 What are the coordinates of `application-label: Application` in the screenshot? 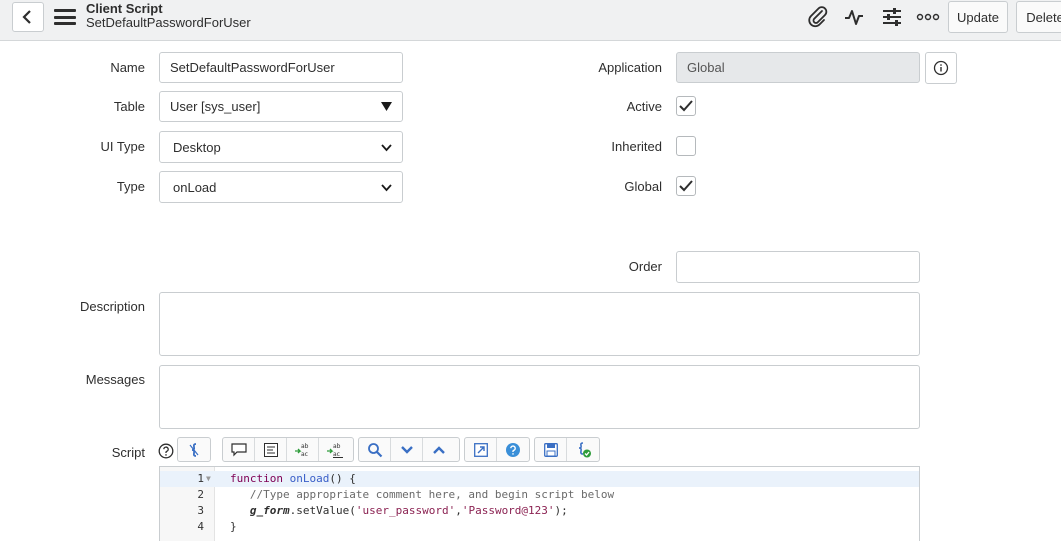 It's located at (630, 67).